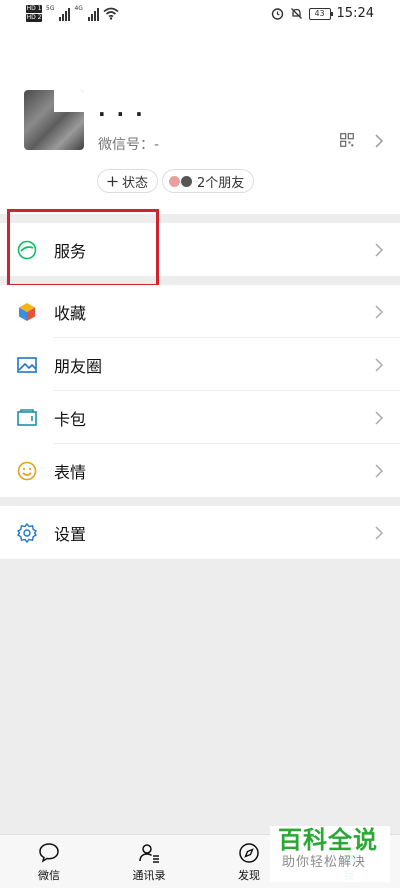  What do you see at coordinates (27, 533) in the screenshot?
I see `gear-icon` at bounding box center [27, 533].